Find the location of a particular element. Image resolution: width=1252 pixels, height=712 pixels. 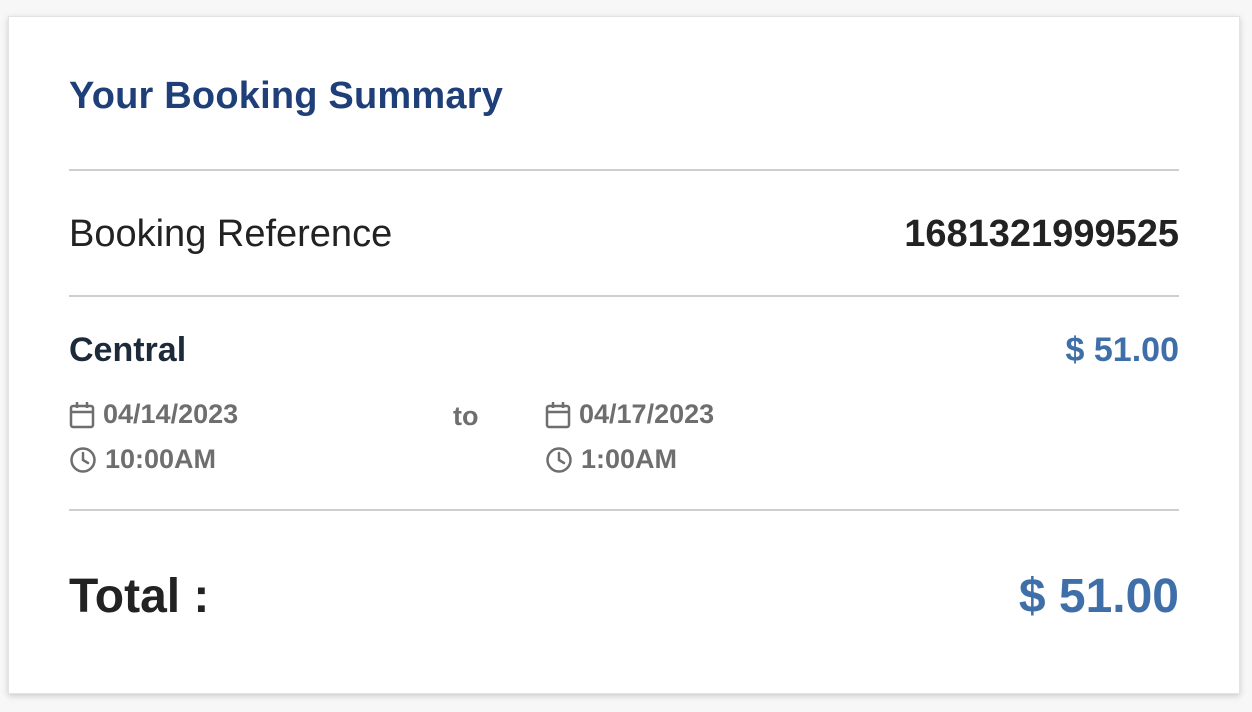

location-name: Central is located at coordinates (128, 350).